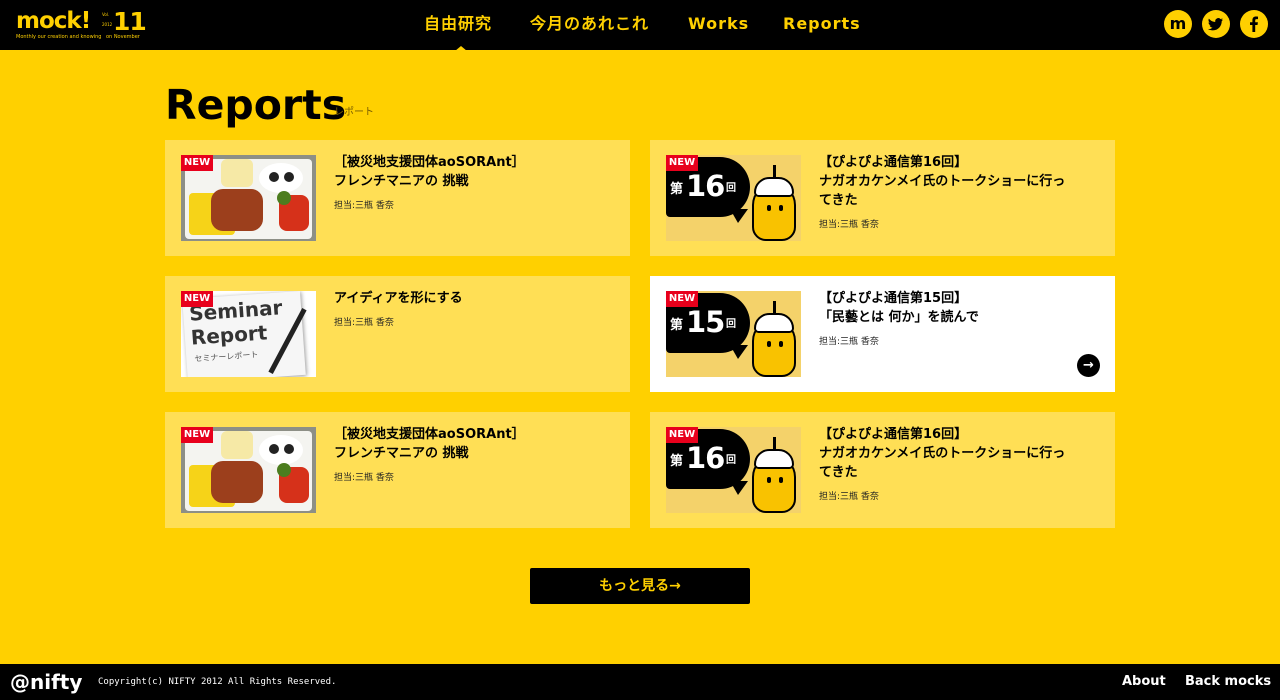 This screenshot has height=700, width=1280. What do you see at coordinates (640, 586) in the screenshot?
I see `more-button: もっと見る→` at bounding box center [640, 586].